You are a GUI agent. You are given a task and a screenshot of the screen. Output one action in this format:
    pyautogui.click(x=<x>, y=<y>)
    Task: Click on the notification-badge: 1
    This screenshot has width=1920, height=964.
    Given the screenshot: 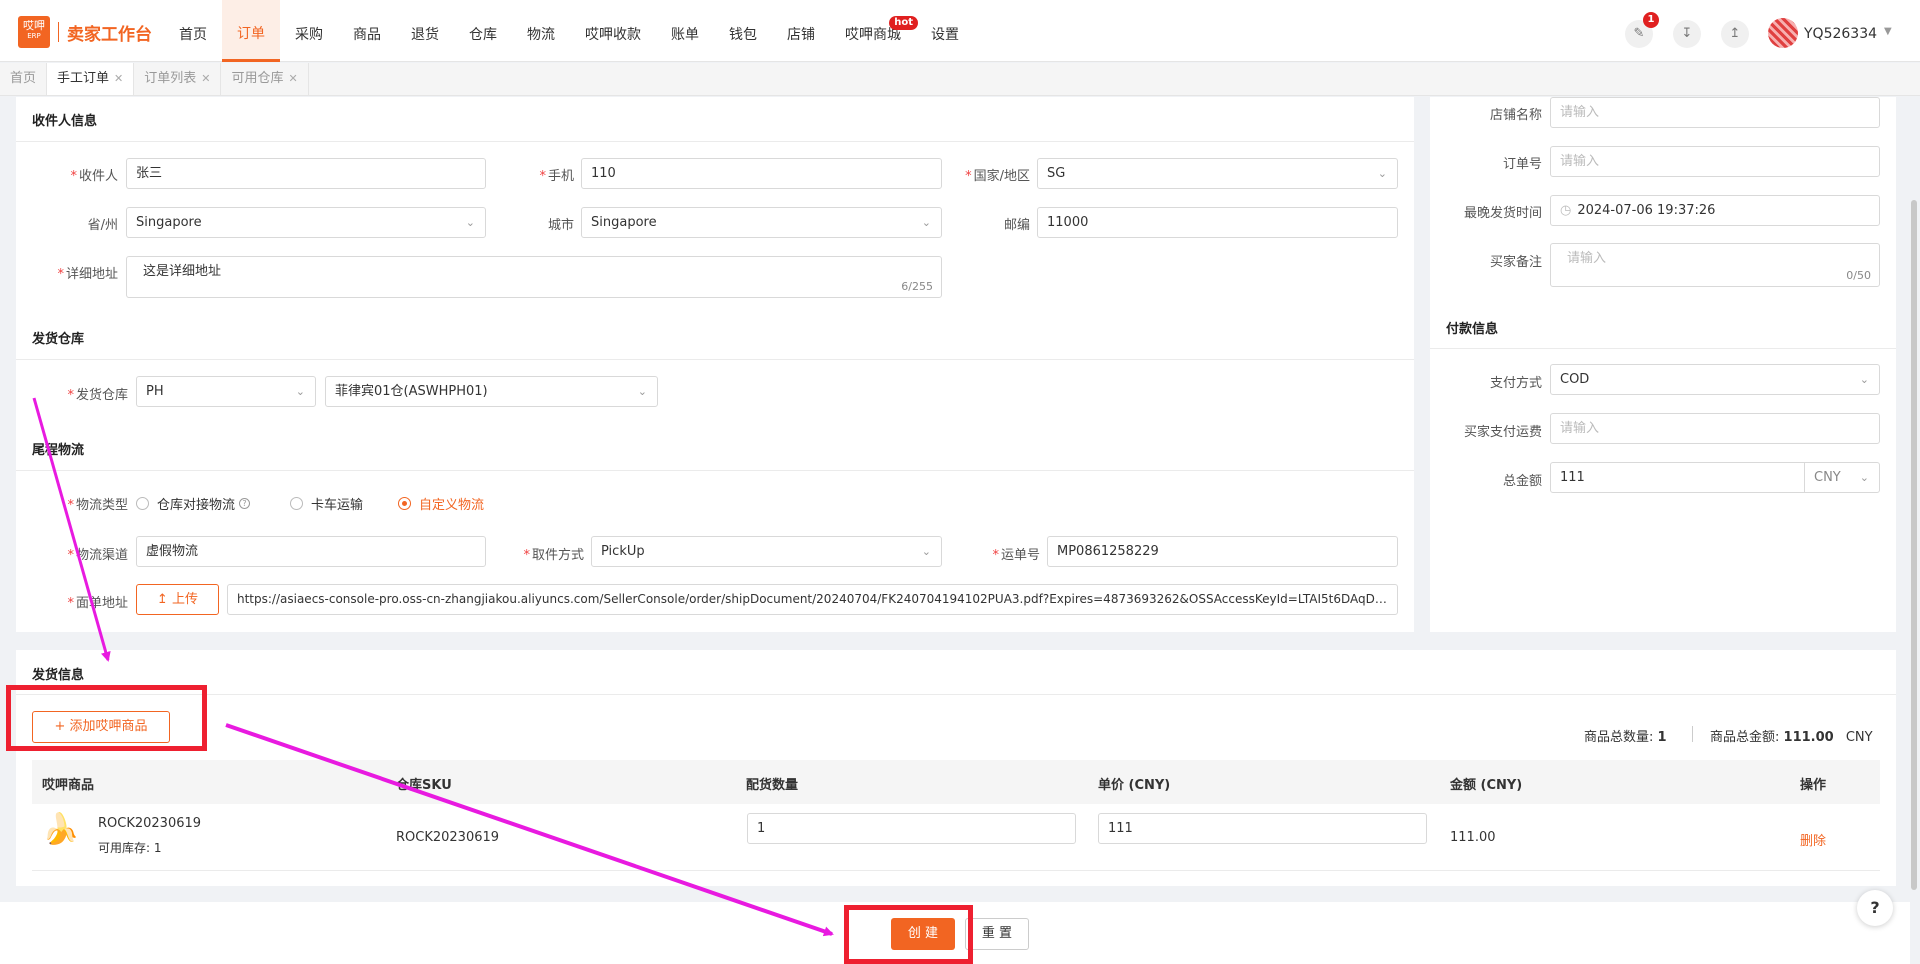 What is the action you would take?
    pyautogui.click(x=1651, y=20)
    